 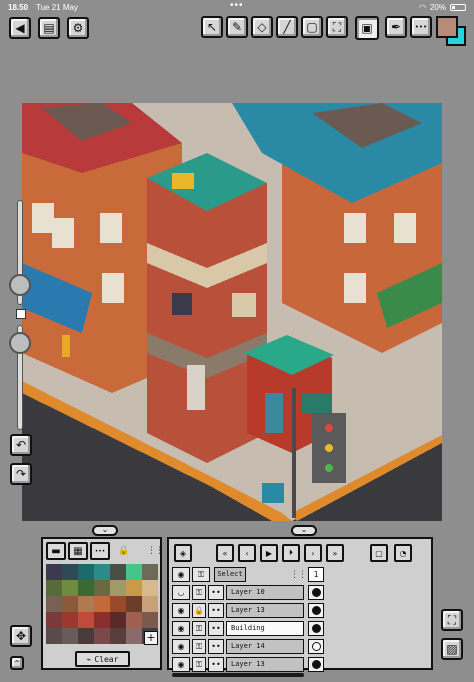 I want to click on palette-panel-handle: ⌄, so click(x=105, y=530).